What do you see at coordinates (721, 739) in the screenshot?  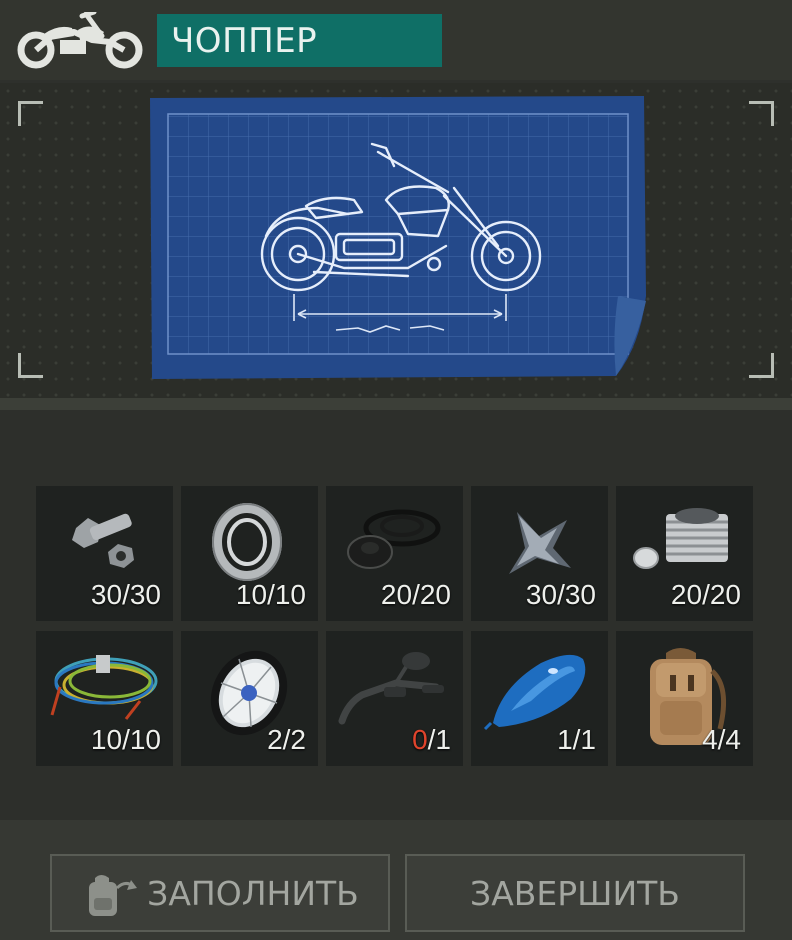 I see `item-count: 4/4` at bounding box center [721, 739].